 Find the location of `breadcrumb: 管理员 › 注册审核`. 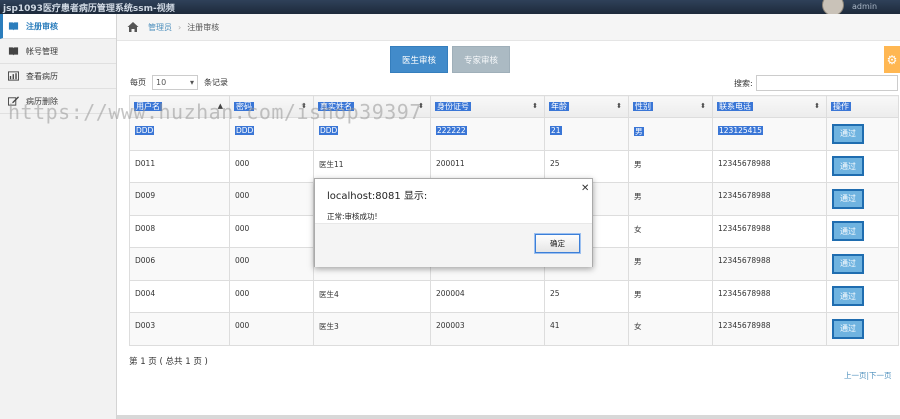

breadcrumb: 管理员 › 注册审核 is located at coordinates (508, 27).